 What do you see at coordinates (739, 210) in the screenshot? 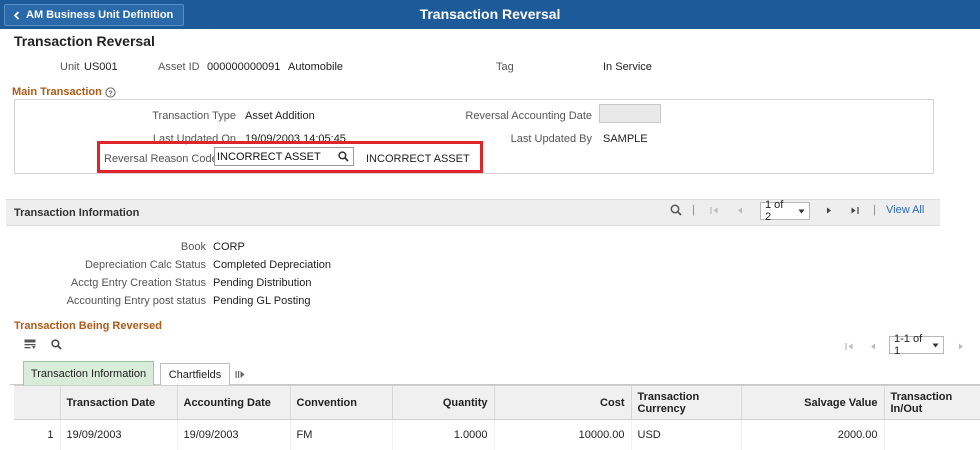
I see `prev-page-icon` at bounding box center [739, 210].